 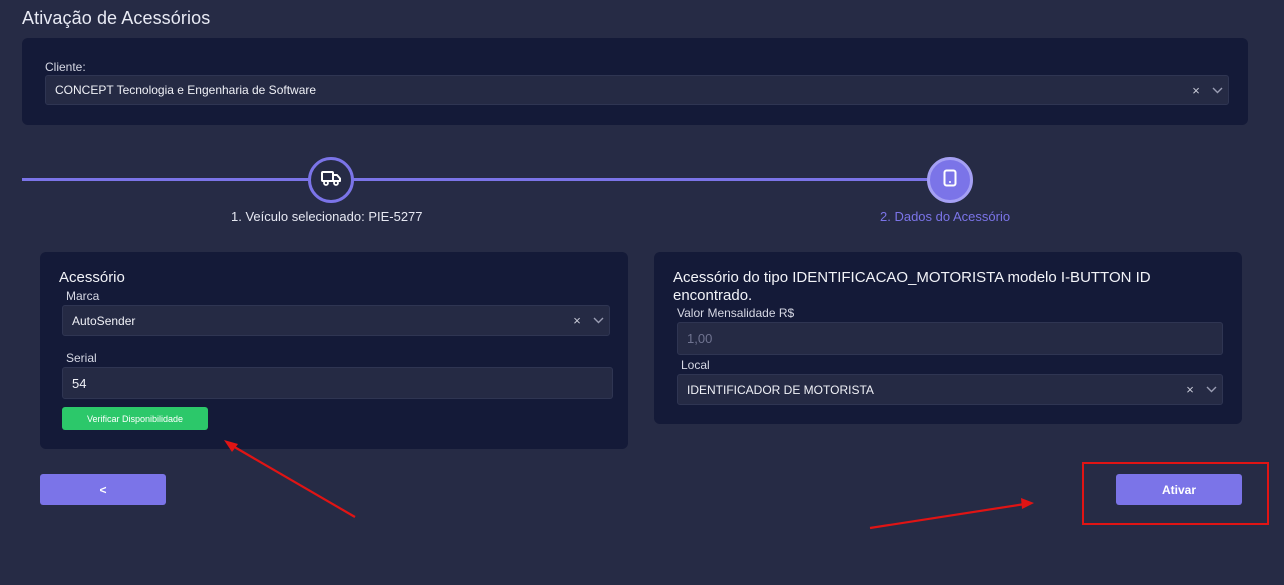 What do you see at coordinates (951, 514) in the screenshot?
I see `annotation-arrow-activate` at bounding box center [951, 514].